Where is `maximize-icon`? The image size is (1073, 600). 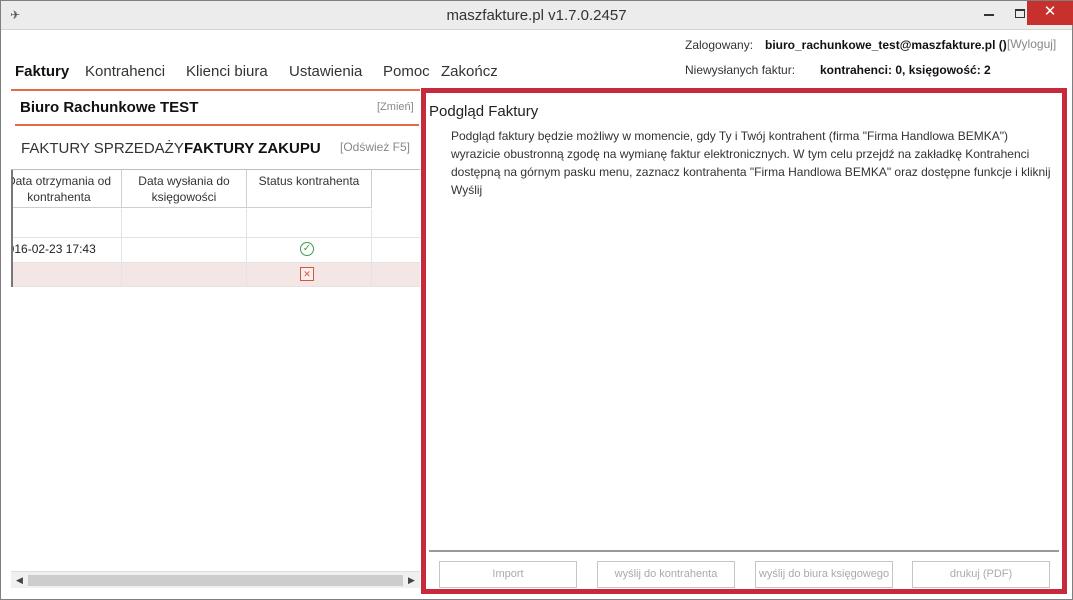
maximize-icon is located at coordinates (1020, 13).